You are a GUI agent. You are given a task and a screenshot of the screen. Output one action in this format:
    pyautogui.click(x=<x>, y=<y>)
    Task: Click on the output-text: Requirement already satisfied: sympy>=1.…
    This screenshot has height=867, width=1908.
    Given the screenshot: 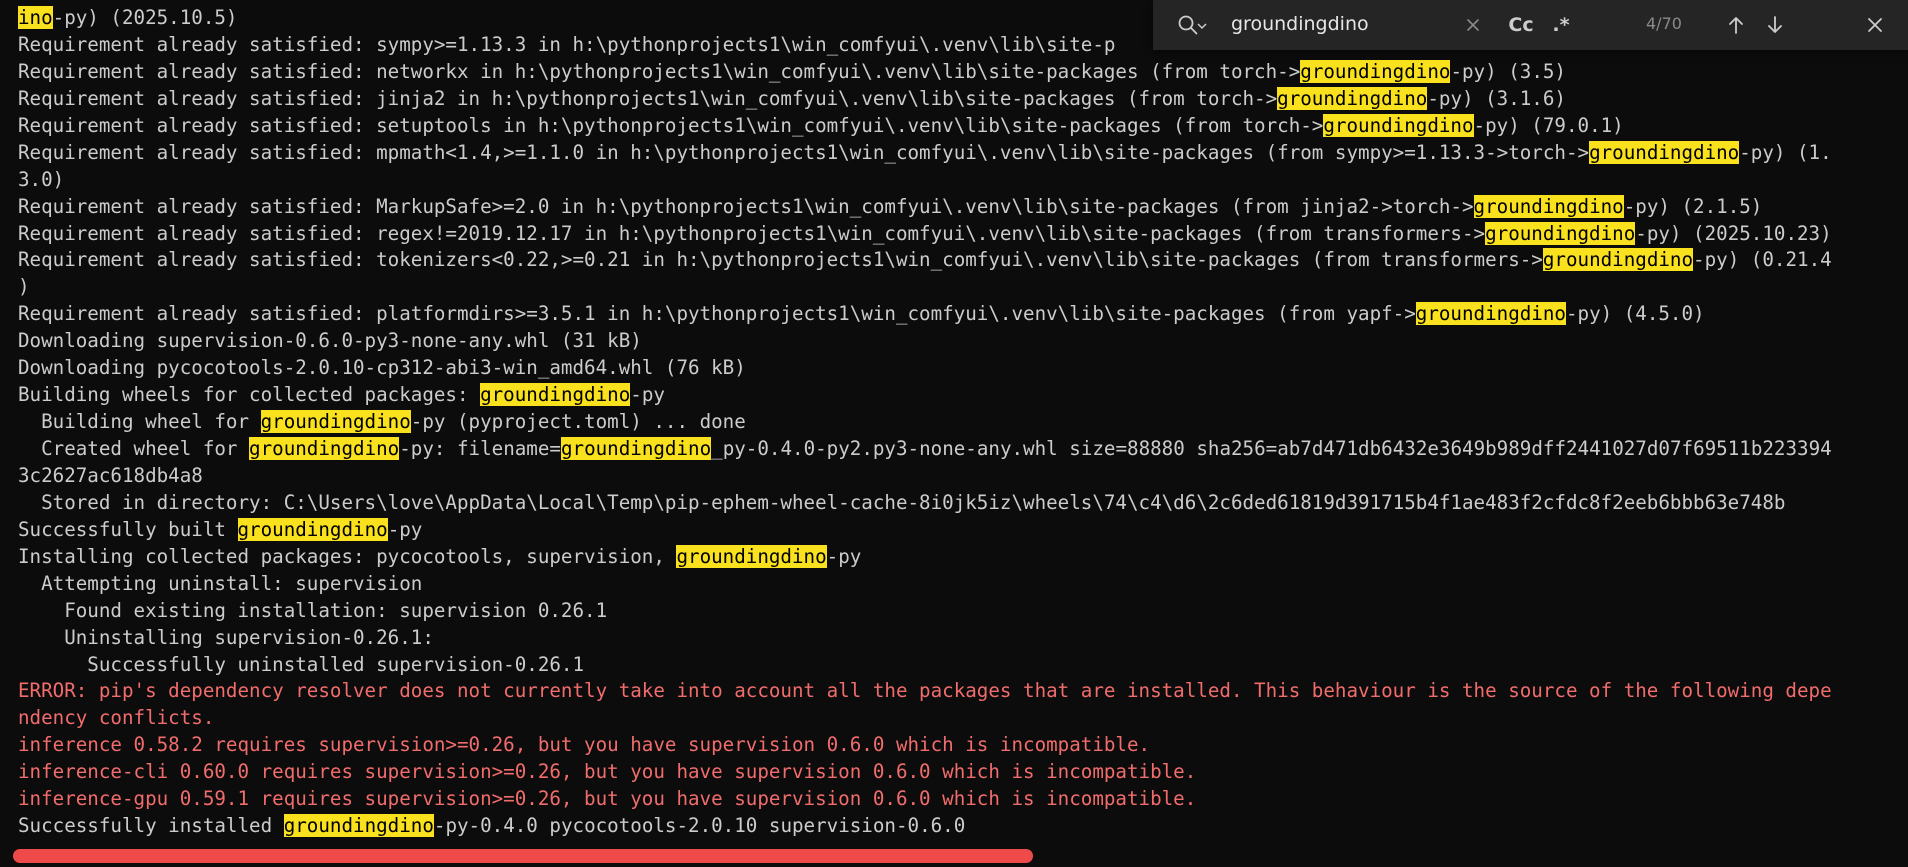 What is the action you would take?
    pyautogui.click(x=567, y=44)
    